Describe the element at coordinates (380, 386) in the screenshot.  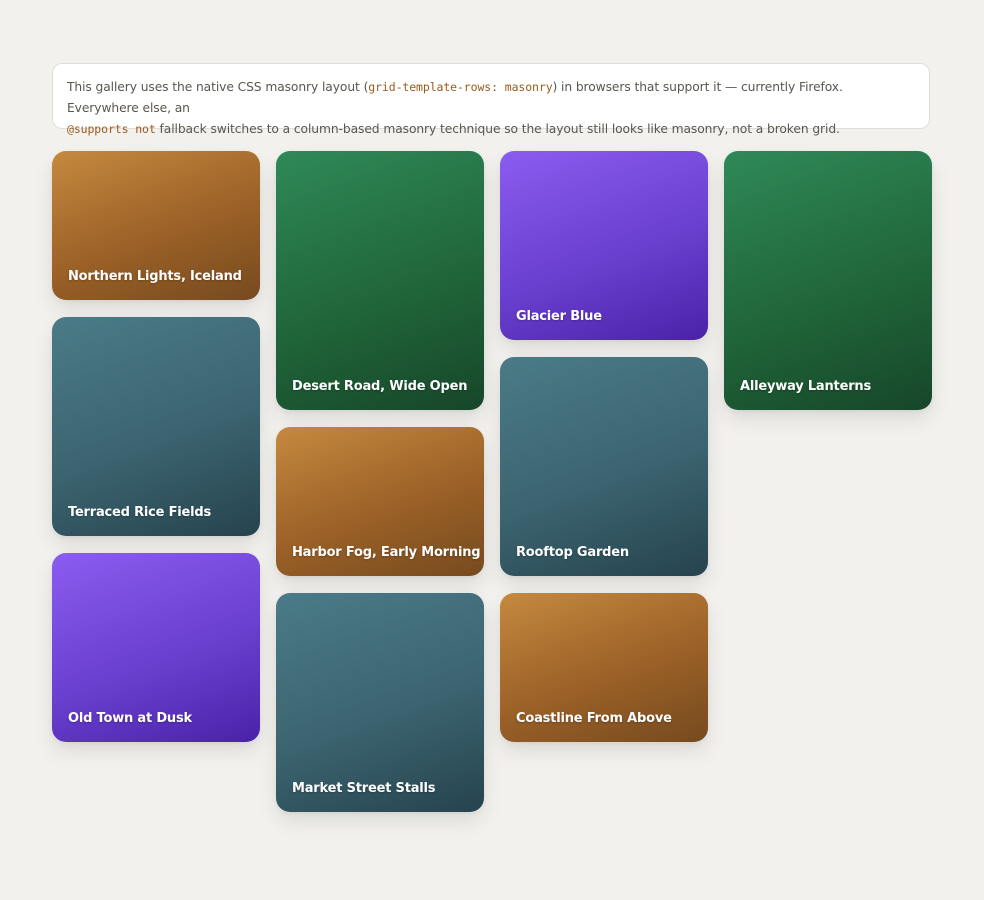
I see `gallery-card-title: Desert Road, Wide Open` at that location.